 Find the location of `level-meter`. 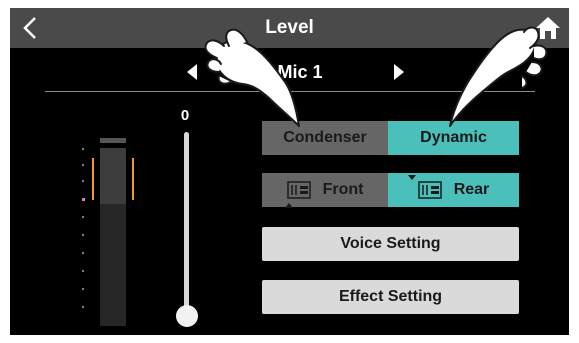

level-meter is located at coordinates (108, 232).